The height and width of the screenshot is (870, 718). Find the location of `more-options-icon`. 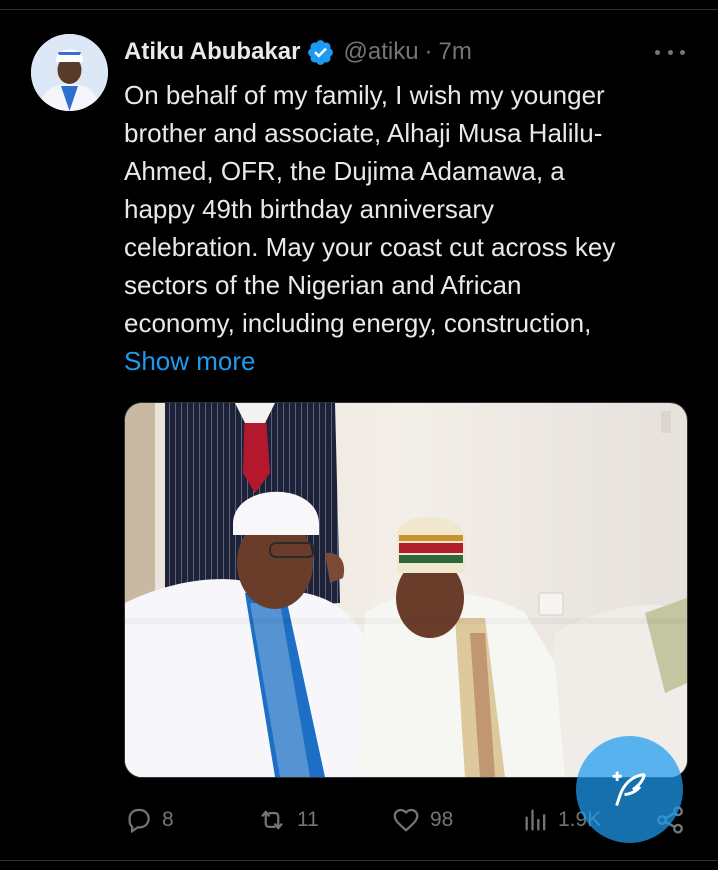

more-options-icon is located at coordinates (670, 52).